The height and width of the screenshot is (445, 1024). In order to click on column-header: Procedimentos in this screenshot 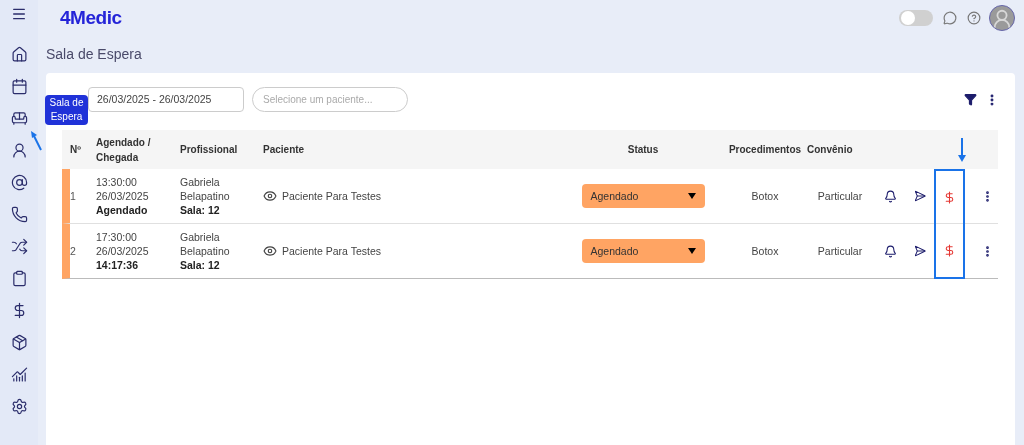, I will do `click(765, 150)`.